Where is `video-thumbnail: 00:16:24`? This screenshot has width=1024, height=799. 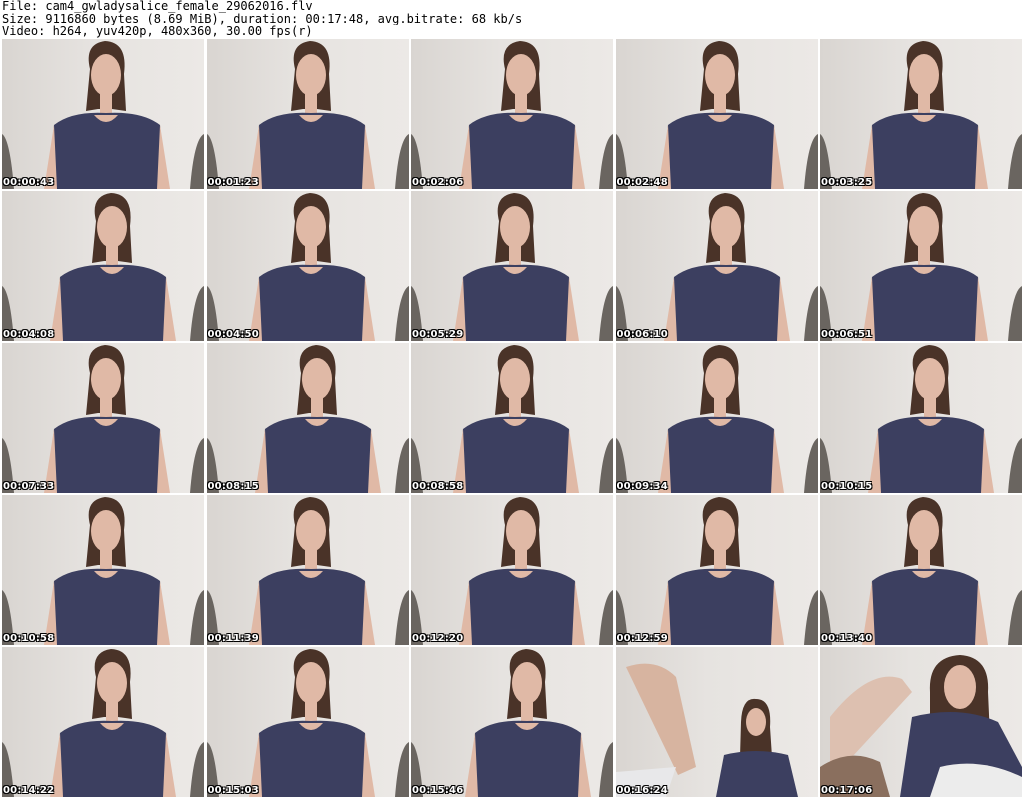 video-thumbnail: 00:16:24 is located at coordinates (716, 722).